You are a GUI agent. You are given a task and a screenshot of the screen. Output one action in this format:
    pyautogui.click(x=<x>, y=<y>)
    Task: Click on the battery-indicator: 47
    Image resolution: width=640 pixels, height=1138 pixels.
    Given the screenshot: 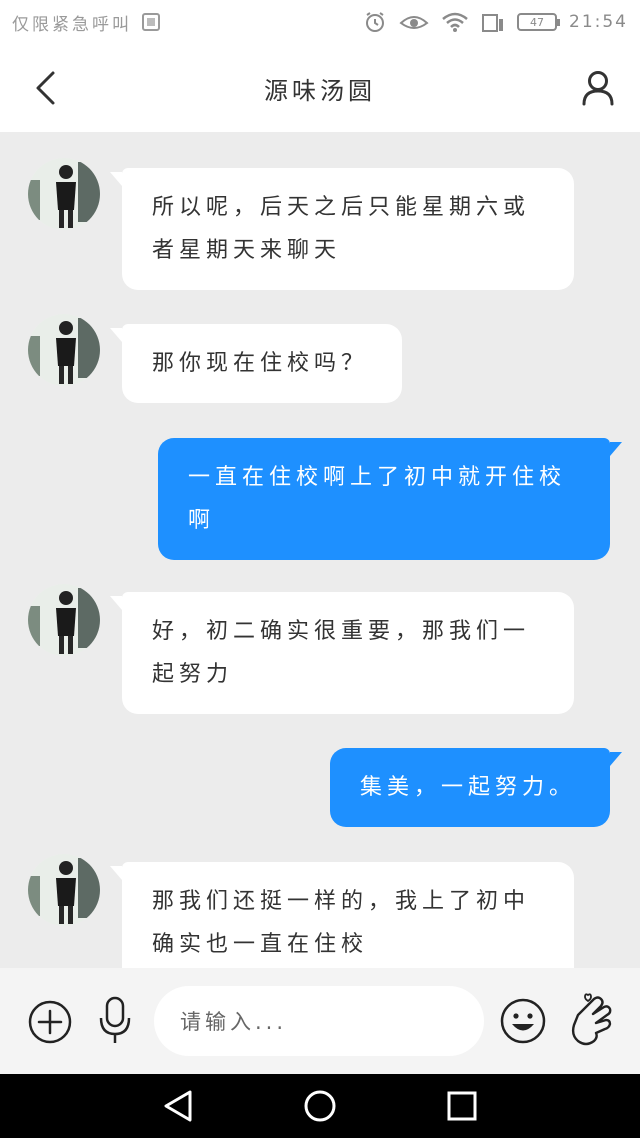 What is the action you would take?
    pyautogui.click(x=538, y=22)
    